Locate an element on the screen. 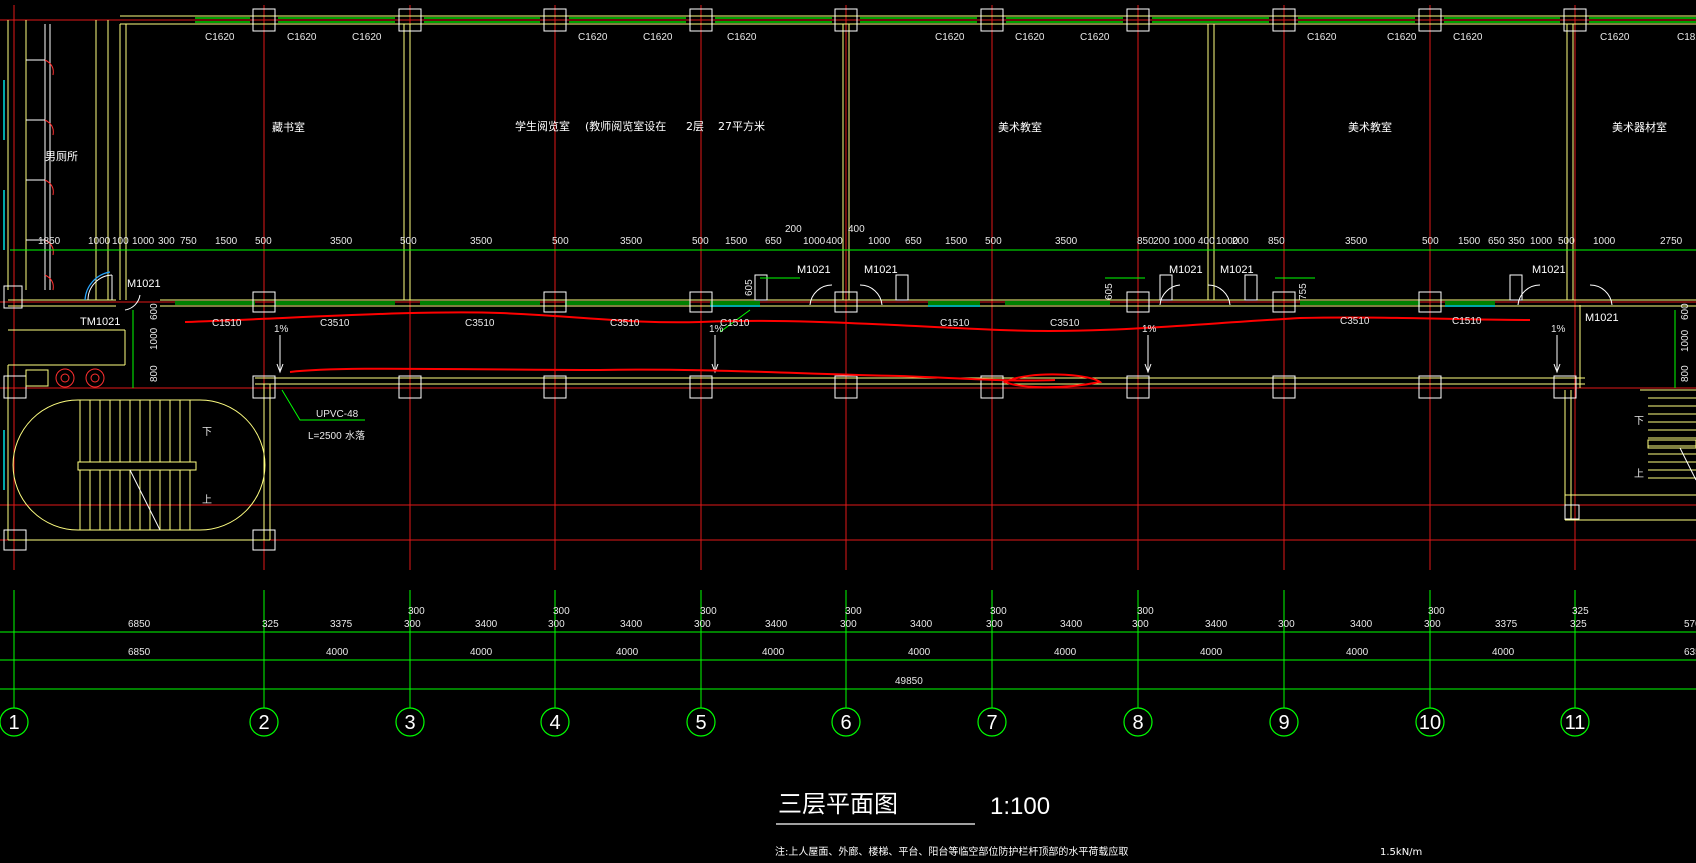 This screenshot has height=863, width=1696. axis-label: 8 is located at coordinates (1137, 723).